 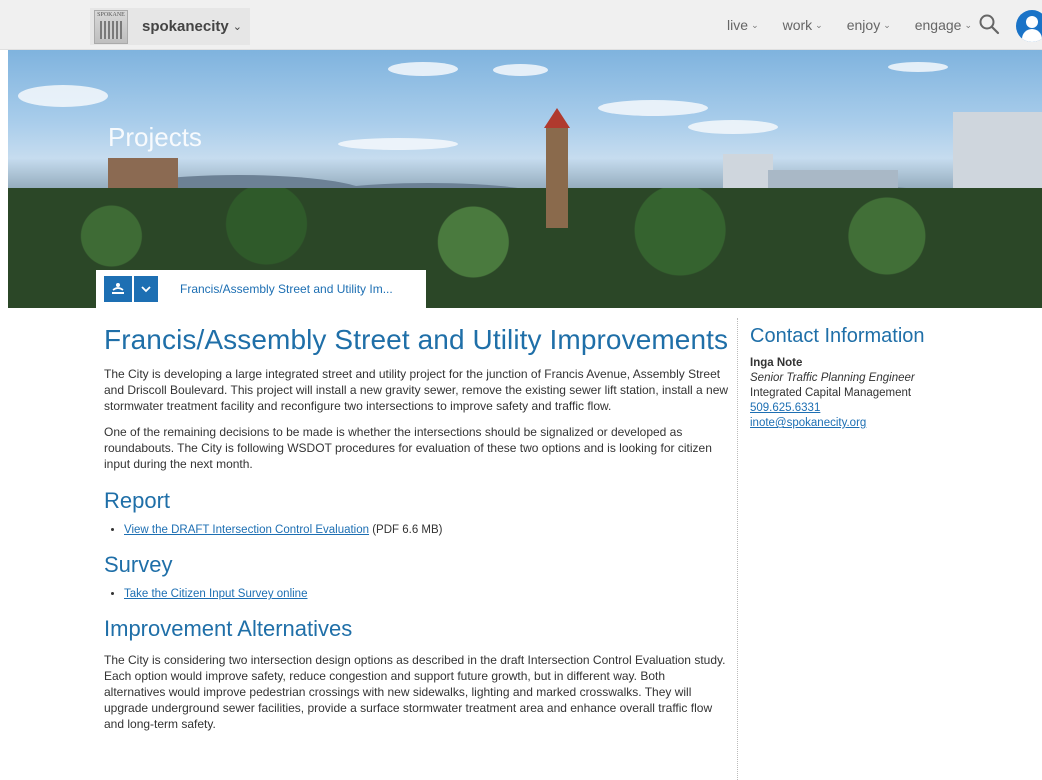 What do you see at coordinates (118, 289) in the screenshot?
I see `fountain-icon` at bounding box center [118, 289].